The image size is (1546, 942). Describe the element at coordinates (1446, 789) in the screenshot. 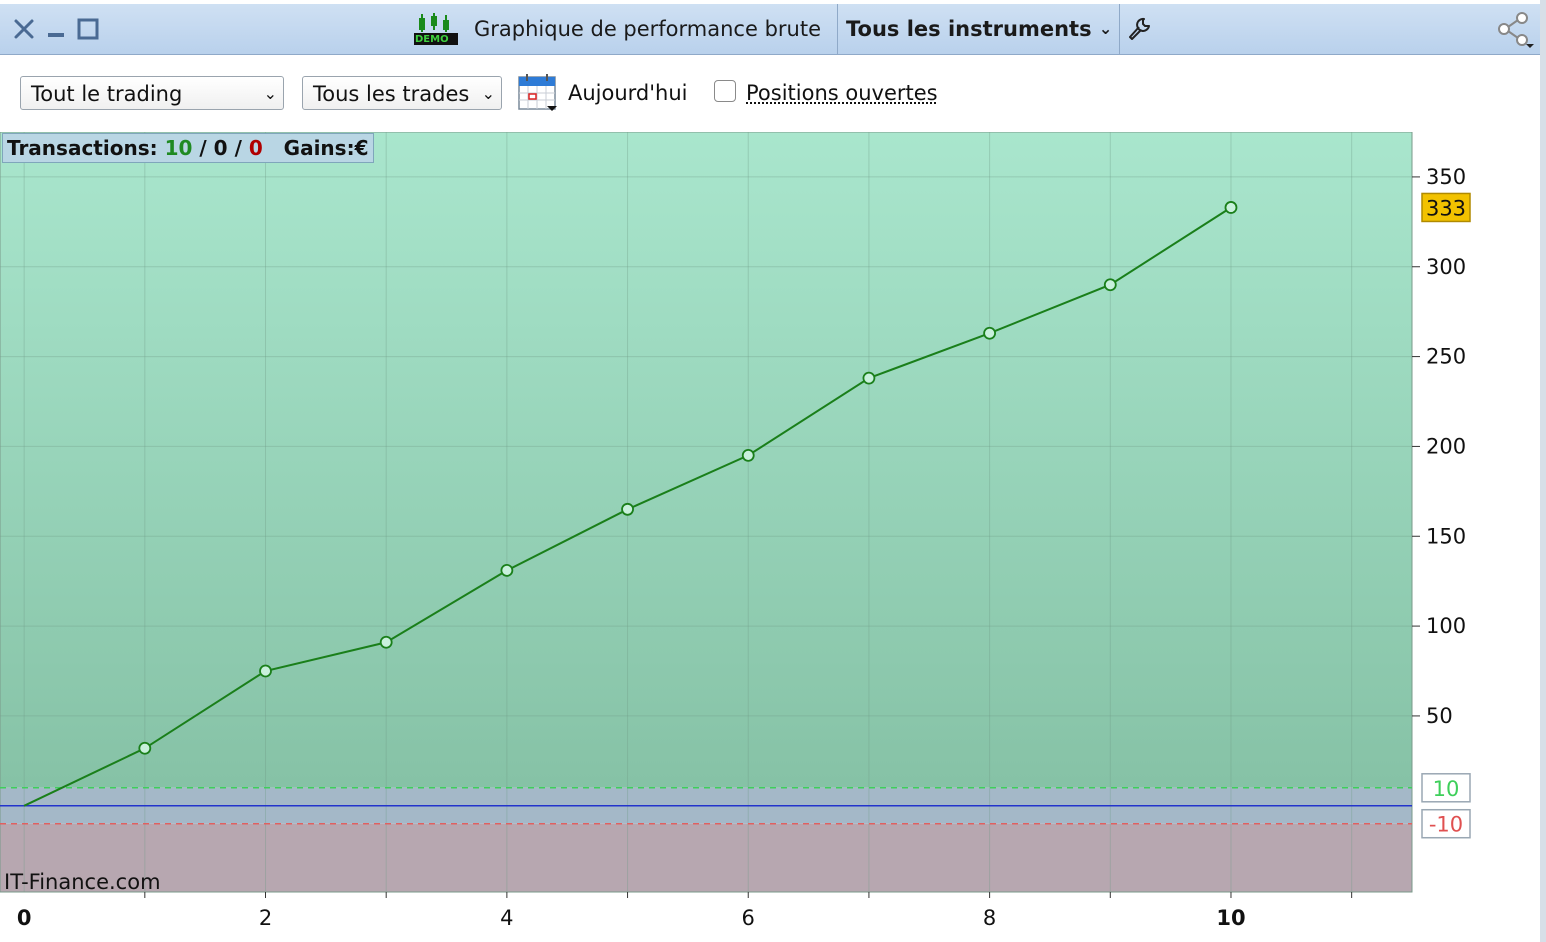

I see `upper-threshold-badge: 10` at that location.